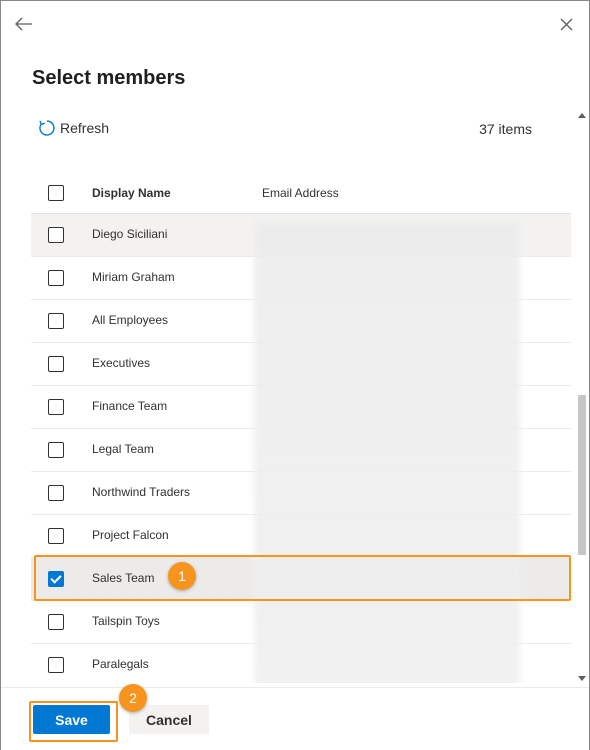  What do you see at coordinates (131, 193) in the screenshot?
I see `column-header-display-name: Display Name` at bounding box center [131, 193].